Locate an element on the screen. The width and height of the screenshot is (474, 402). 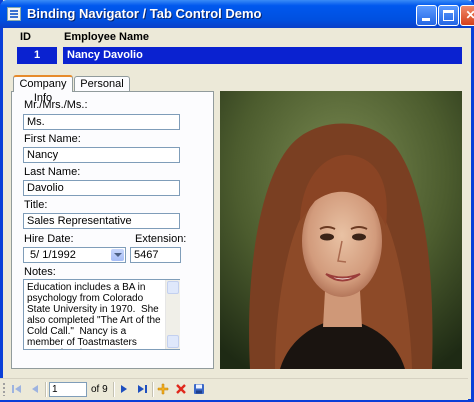
maximize-button is located at coordinates (448, 15).